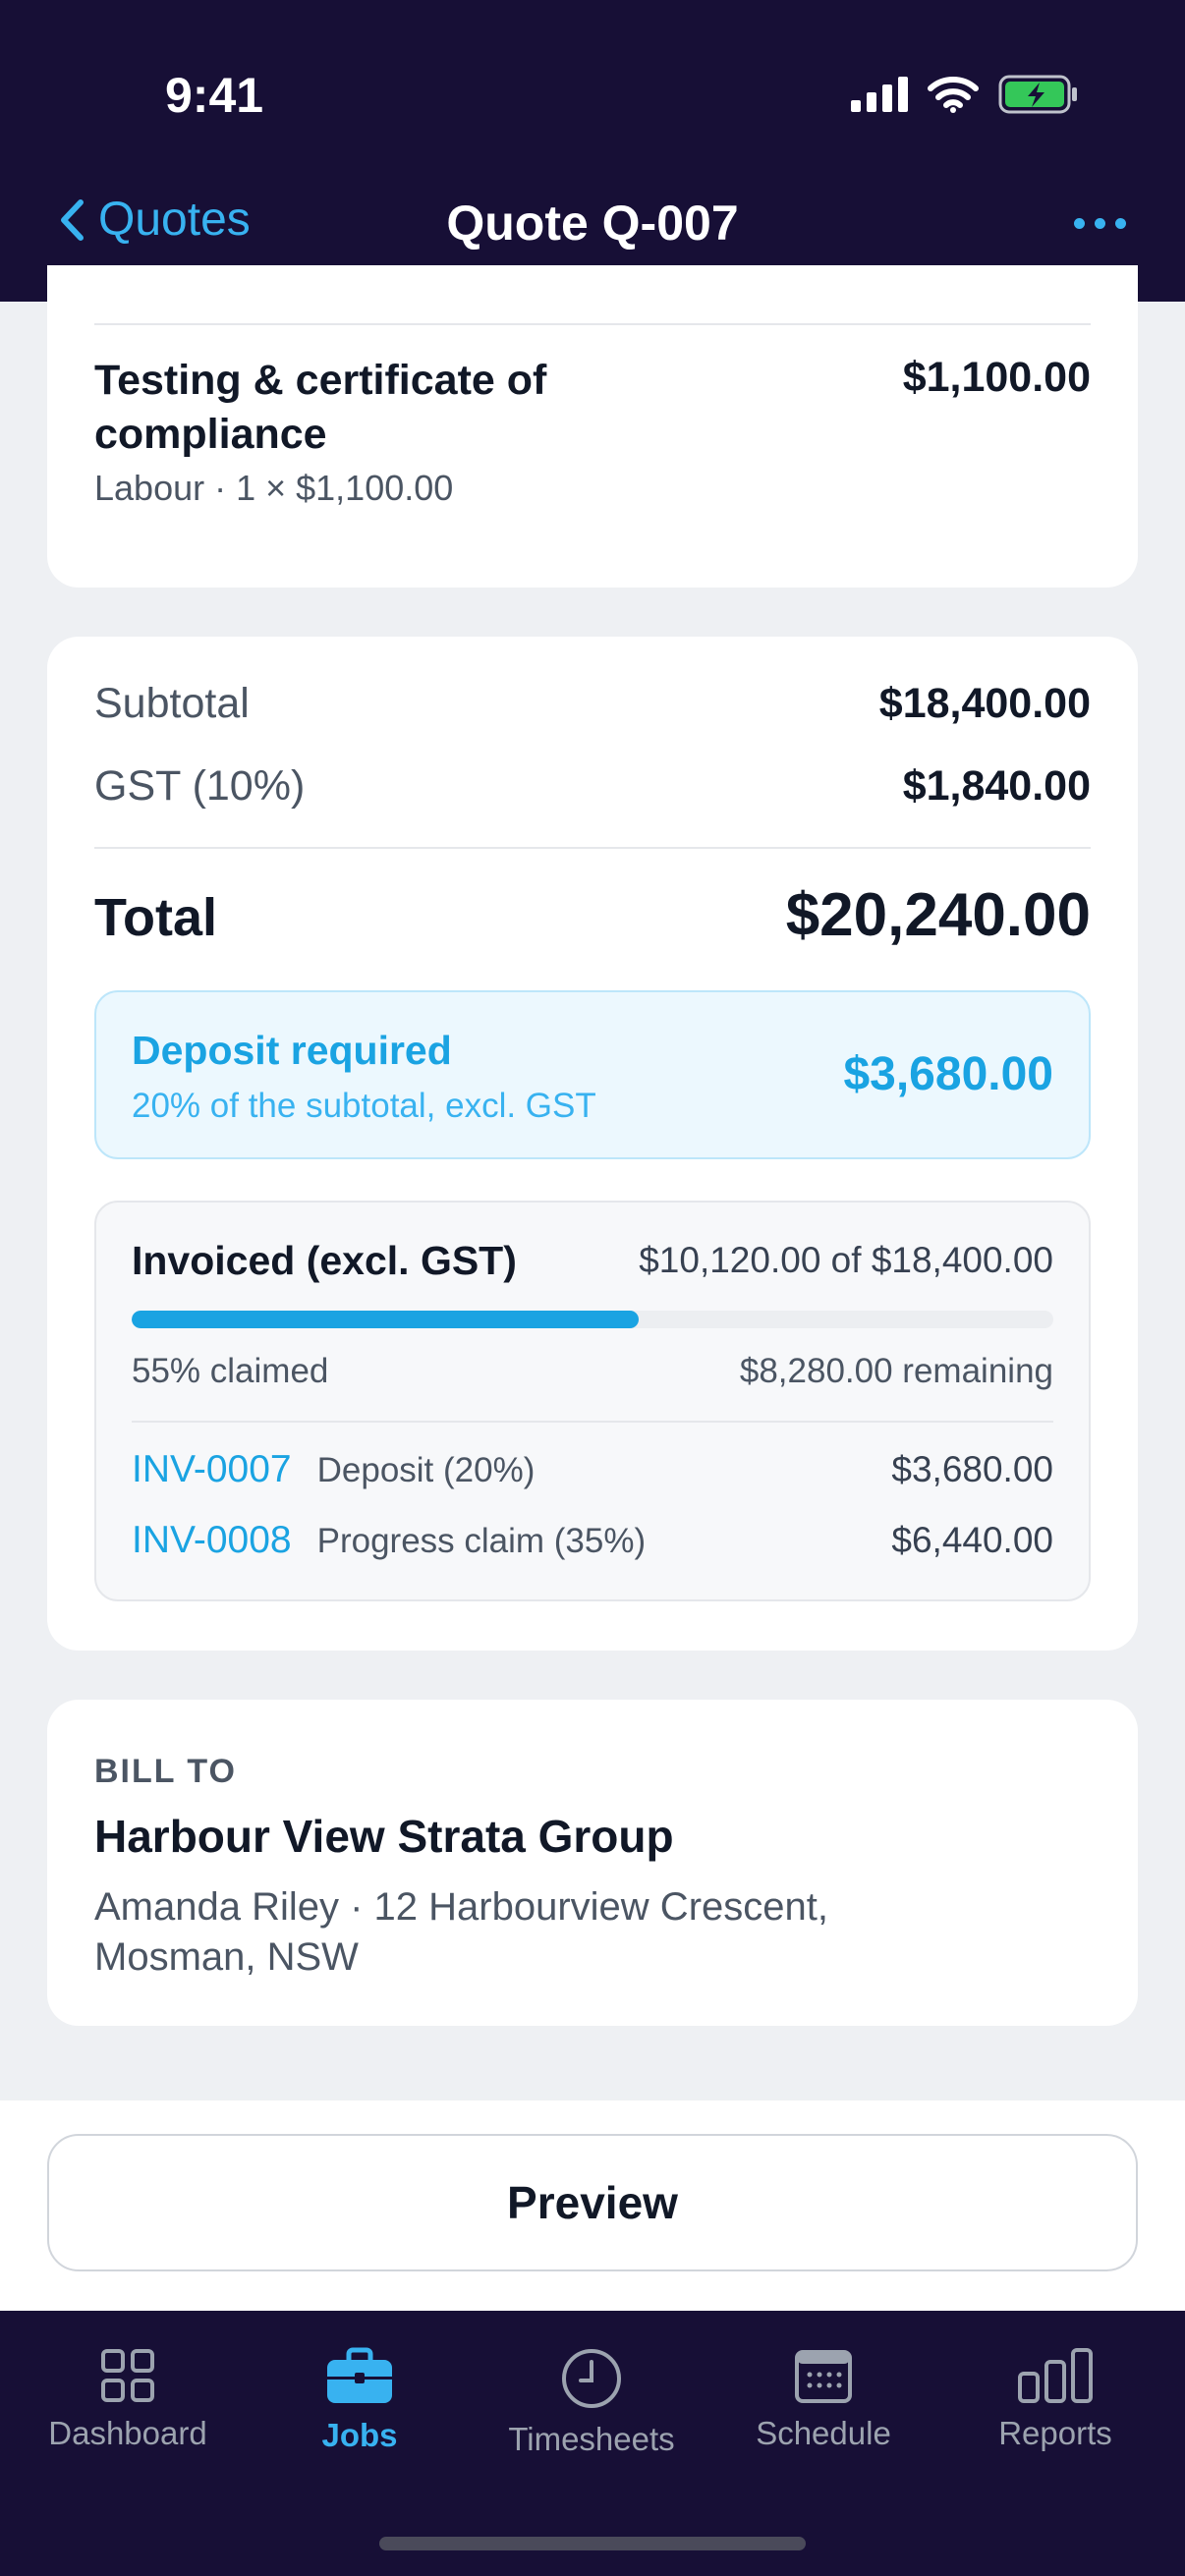 Image resolution: width=1185 pixels, height=2576 pixels. I want to click on tab-dashboard: Dashboard, so click(128, 2399).